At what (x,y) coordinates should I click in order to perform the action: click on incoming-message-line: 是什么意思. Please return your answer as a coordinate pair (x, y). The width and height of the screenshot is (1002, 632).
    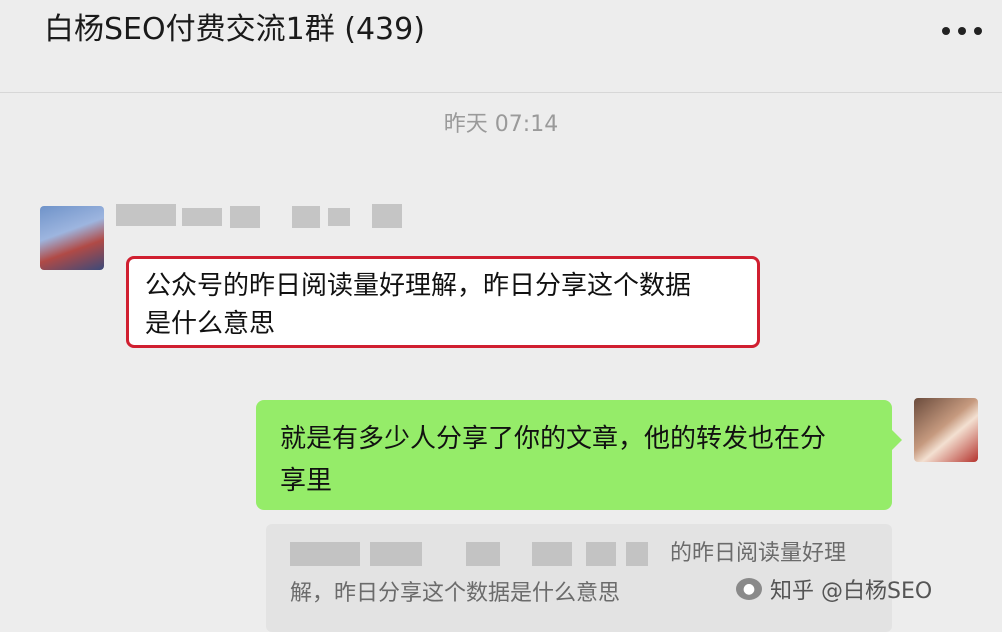
    Looking at the image, I should click on (210, 324).